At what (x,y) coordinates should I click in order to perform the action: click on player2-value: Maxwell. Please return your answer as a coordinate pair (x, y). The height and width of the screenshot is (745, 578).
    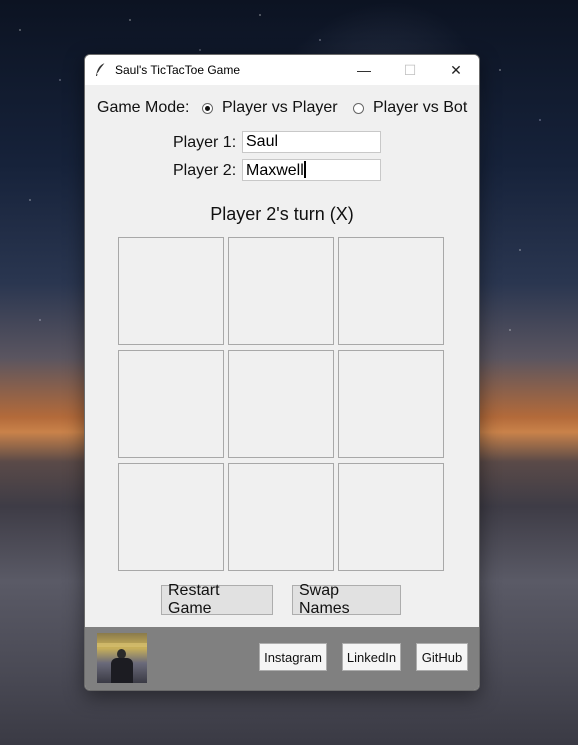
    Looking at the image, I should click on (275, 170).